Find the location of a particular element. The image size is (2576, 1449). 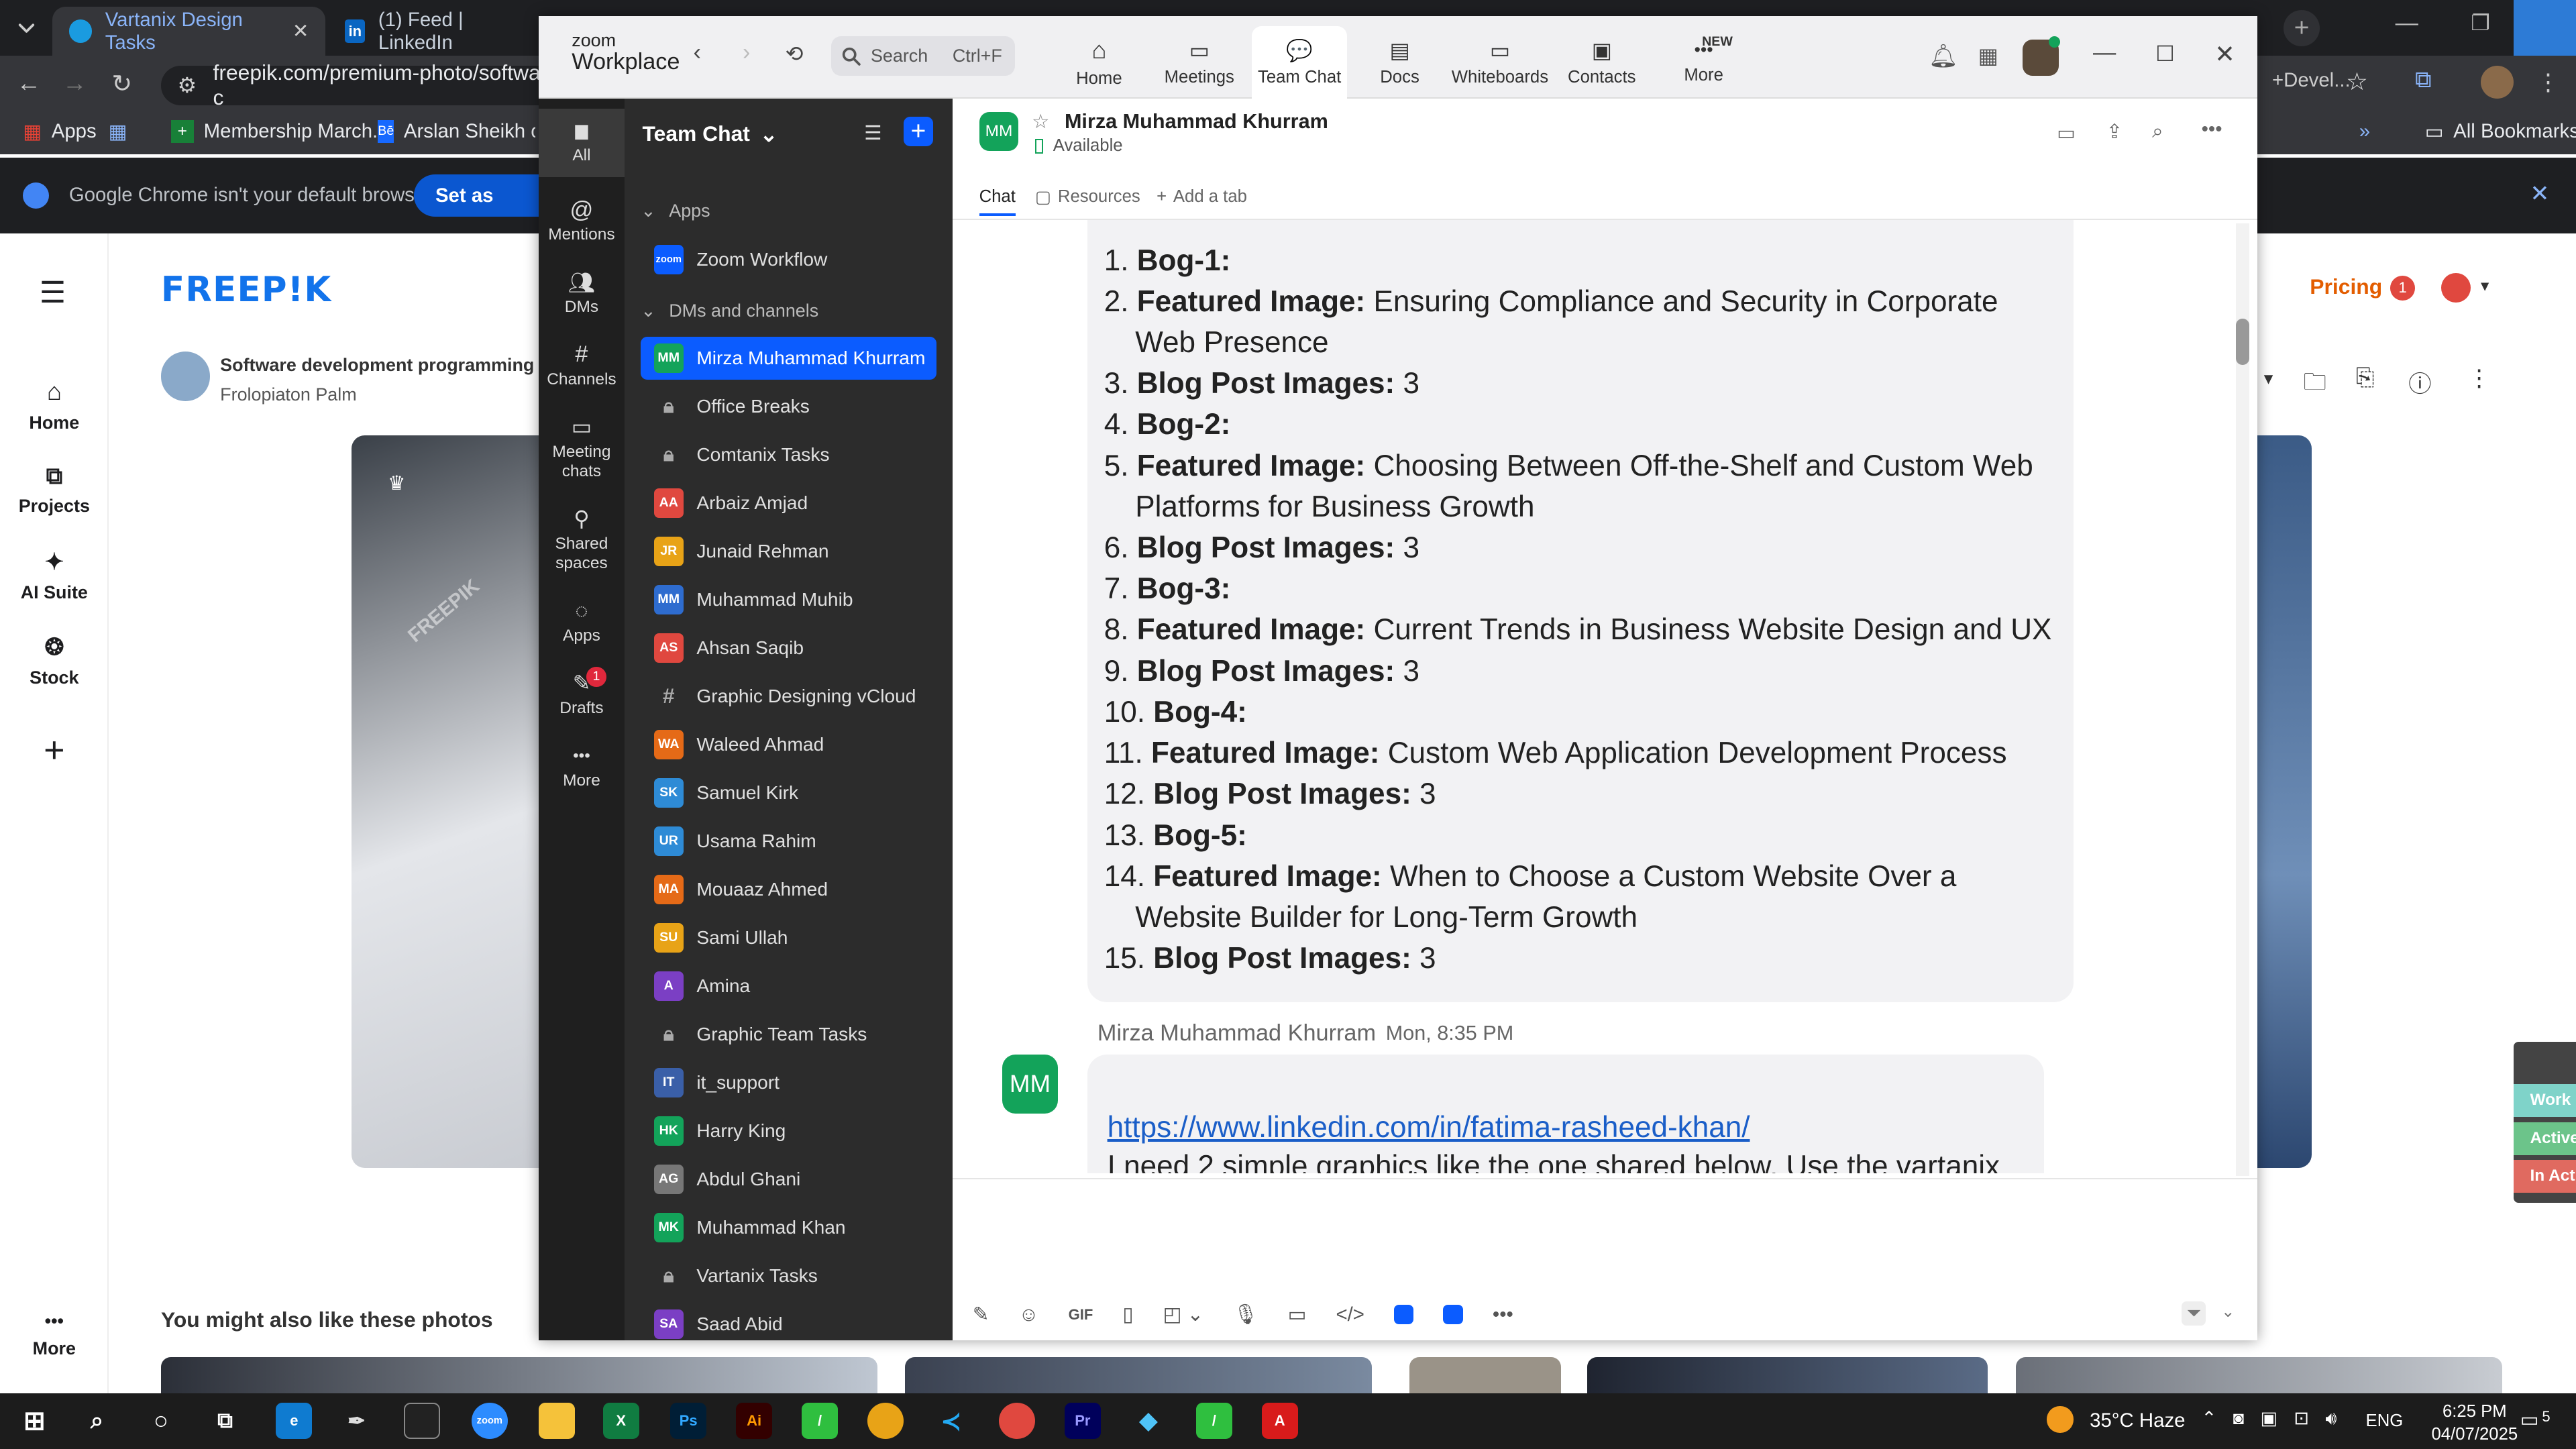

terminal-icon is located at coordinates (422, 1421).